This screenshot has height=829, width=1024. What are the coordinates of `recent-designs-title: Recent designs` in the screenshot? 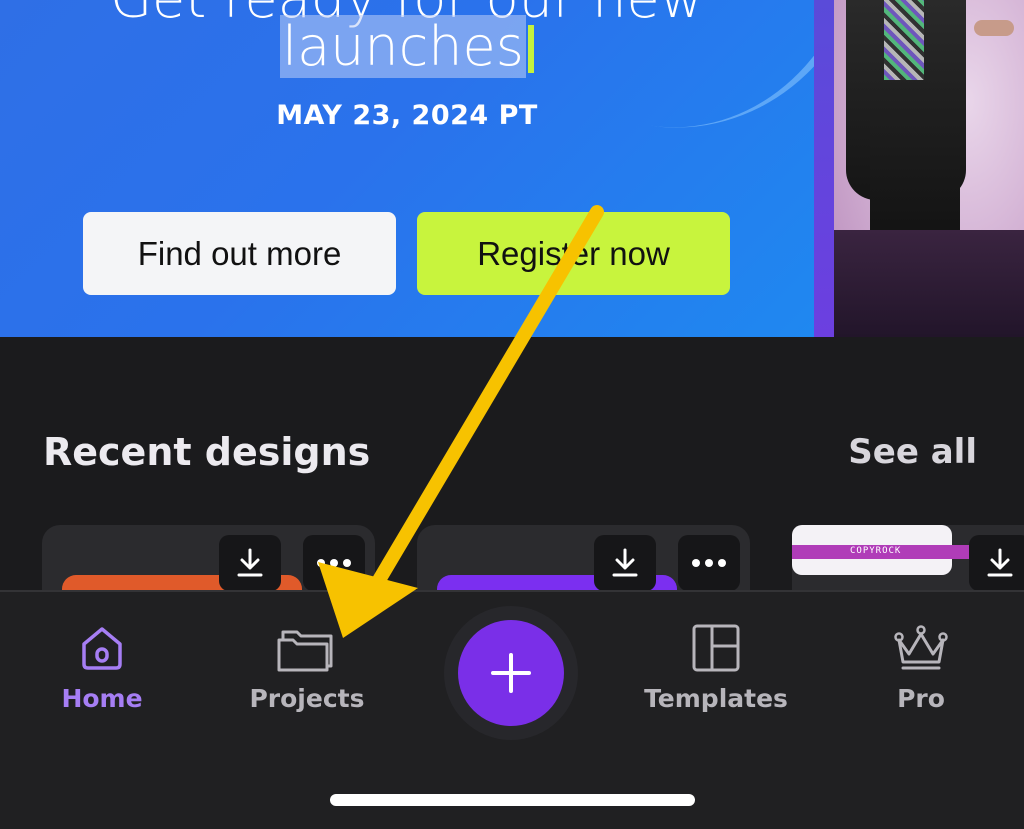 It's located at (207, 452).